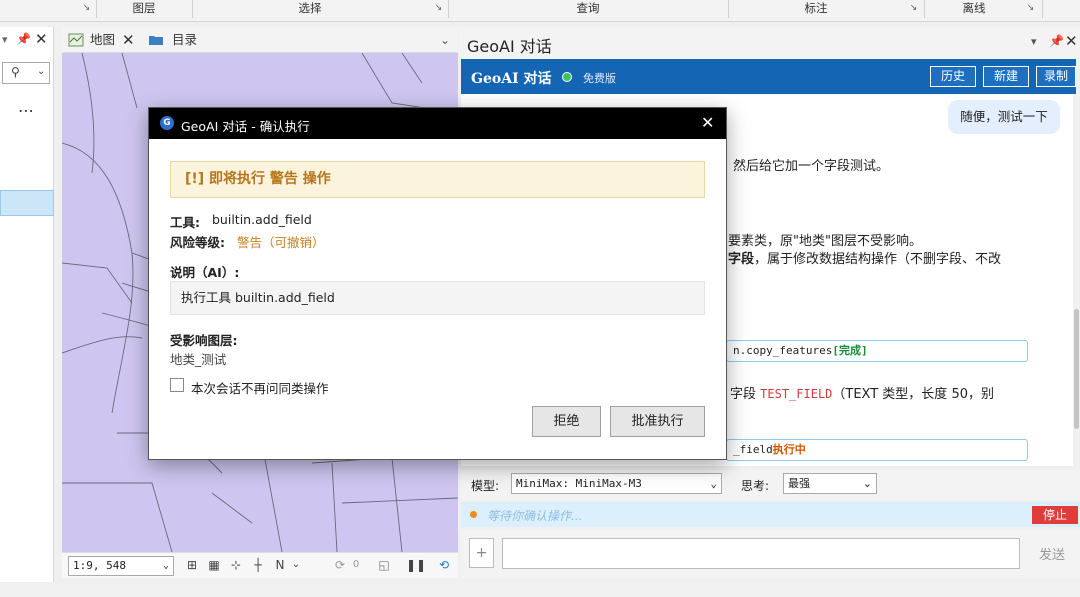 The width and height of the screenshot is (1080, 597). What do you see at coordinates (156, 40) in the screenshot?
I see `folder-icon` at bounding box center [156, 40].